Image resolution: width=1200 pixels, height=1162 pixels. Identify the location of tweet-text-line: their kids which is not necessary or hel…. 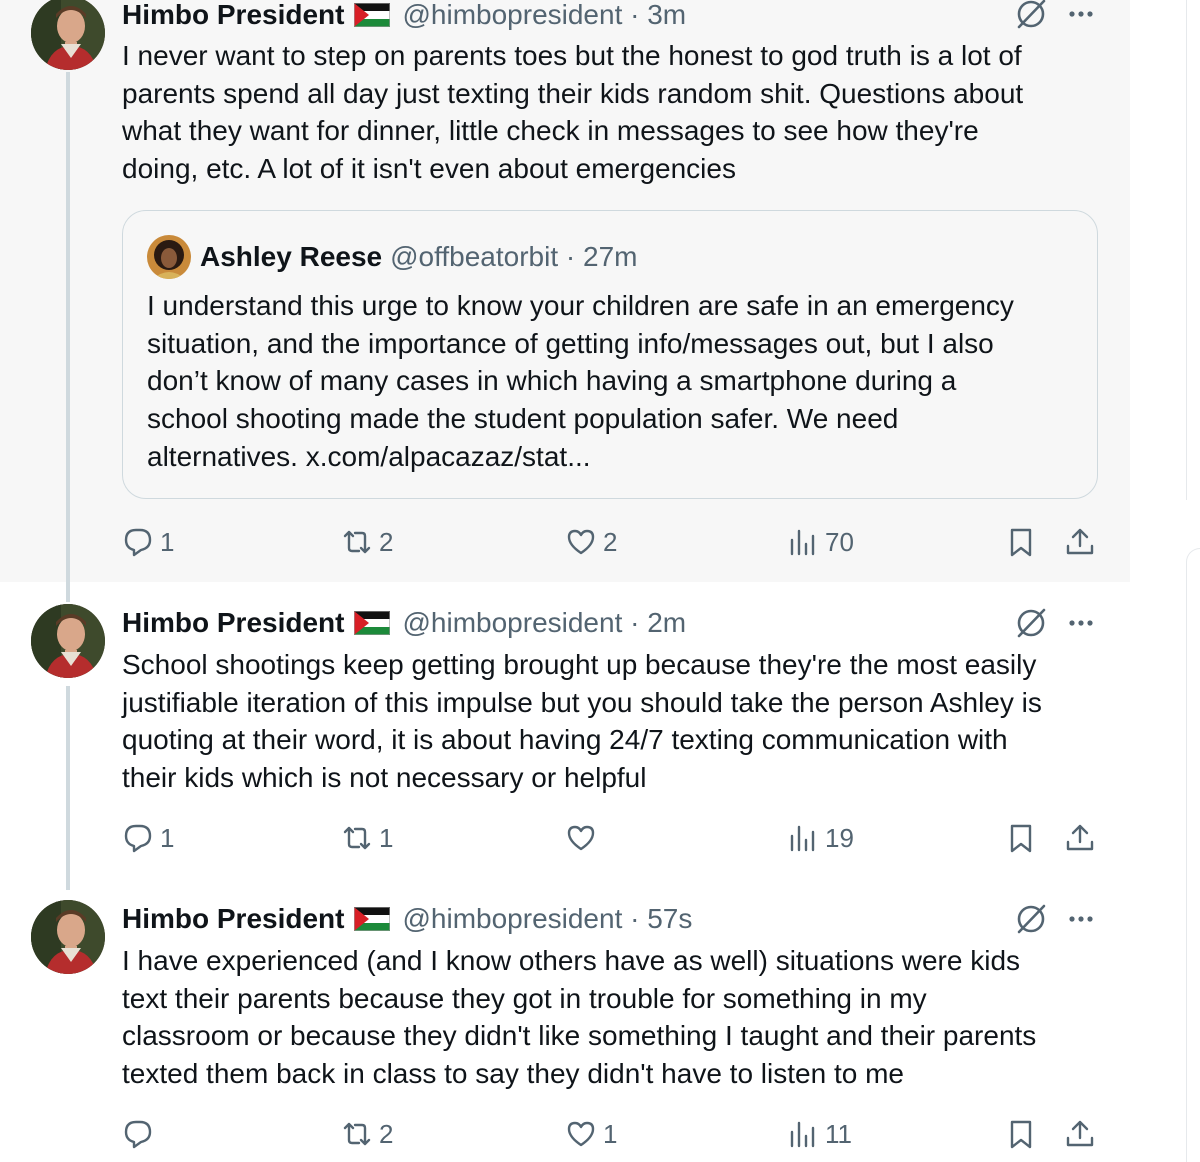
(384, 778).